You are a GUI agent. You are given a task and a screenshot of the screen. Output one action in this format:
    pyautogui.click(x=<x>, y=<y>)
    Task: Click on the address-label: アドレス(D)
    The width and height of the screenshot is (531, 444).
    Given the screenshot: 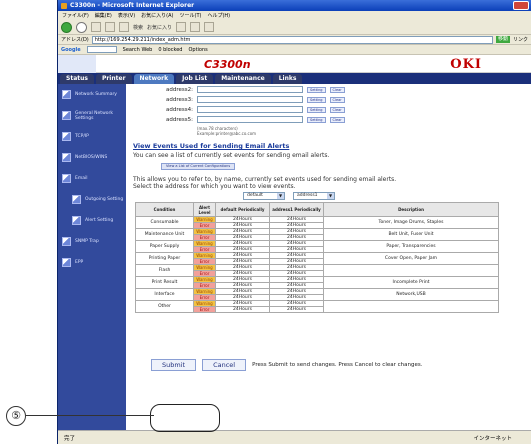 What is the action you would take?
    pyautogui.click(x=75, y=40)
    